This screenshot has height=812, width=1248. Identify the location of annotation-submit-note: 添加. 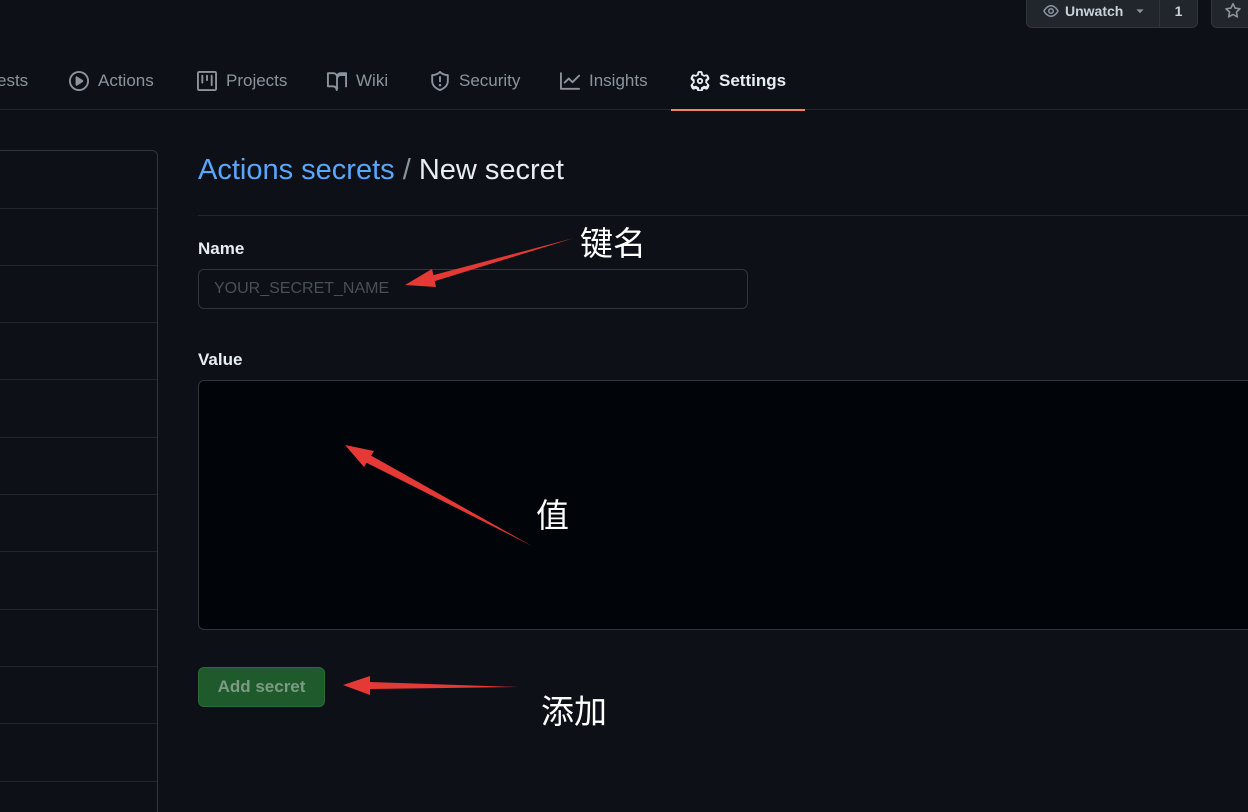
(574, 711).